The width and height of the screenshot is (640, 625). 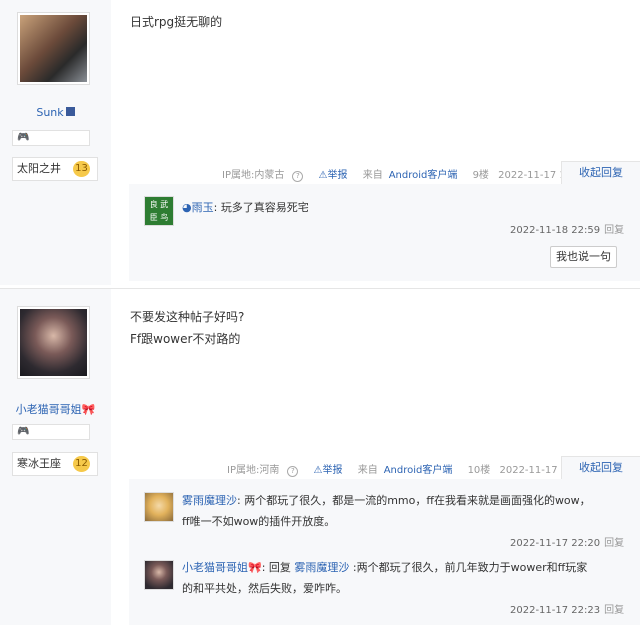 I want to click on floor-number: 10楼, so click(x=479, y=470).